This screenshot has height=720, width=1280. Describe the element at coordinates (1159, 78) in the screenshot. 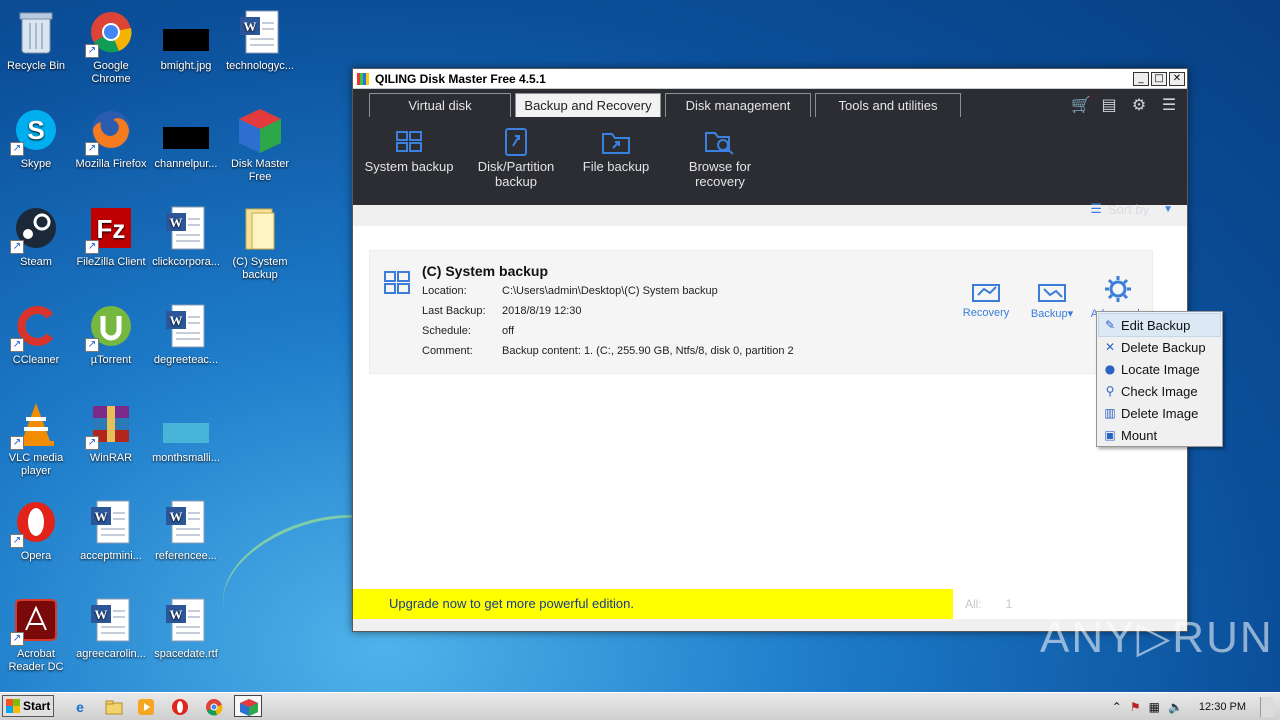

I see `maximize-button: □` at that location.